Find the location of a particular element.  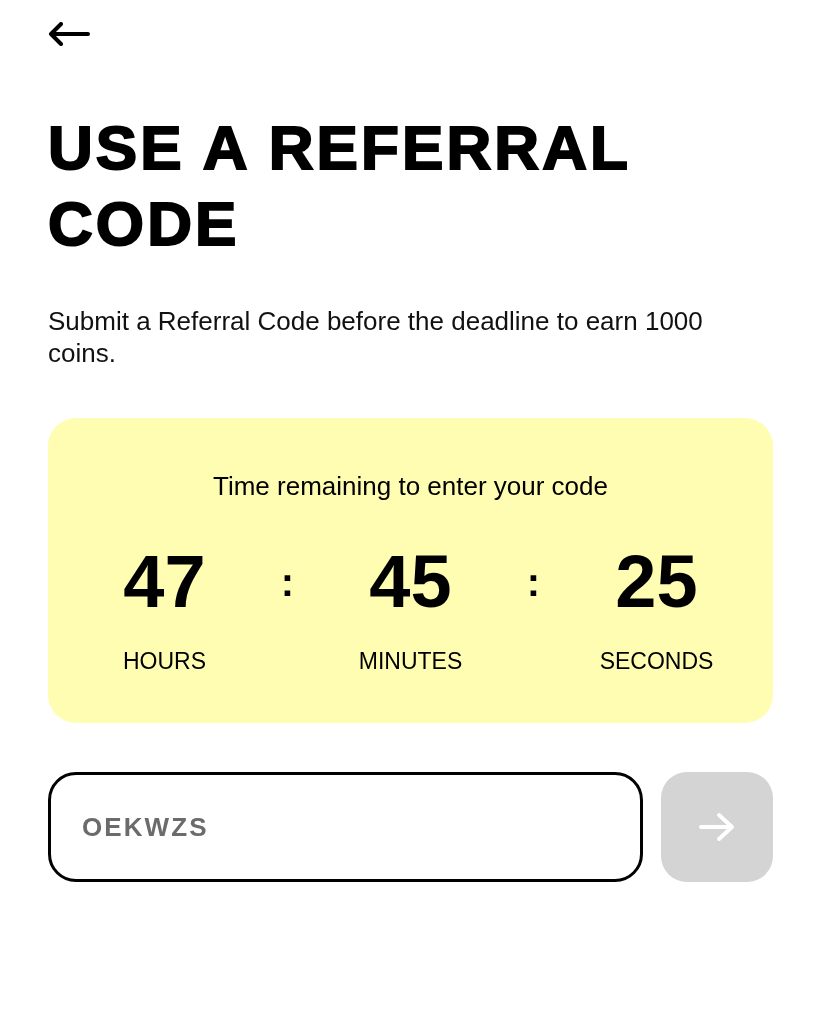

back-arrow-icon is located at coordinates (69, 34).